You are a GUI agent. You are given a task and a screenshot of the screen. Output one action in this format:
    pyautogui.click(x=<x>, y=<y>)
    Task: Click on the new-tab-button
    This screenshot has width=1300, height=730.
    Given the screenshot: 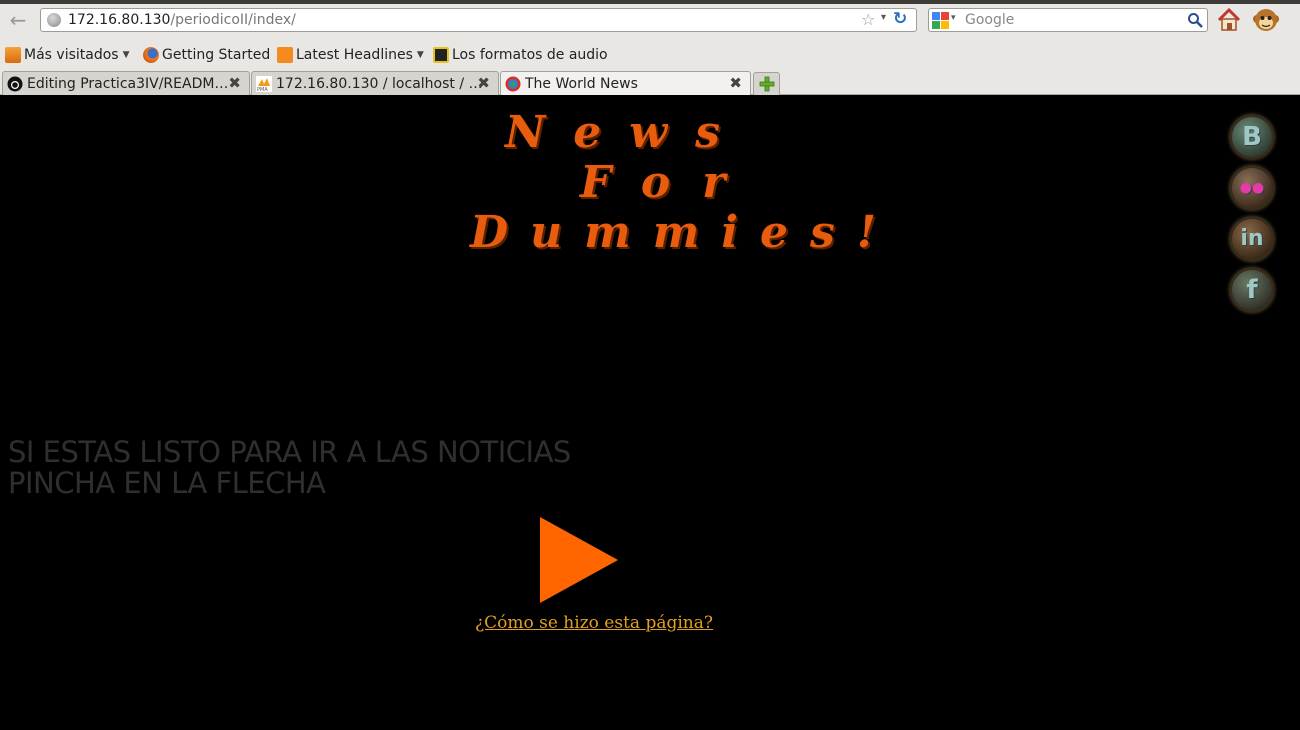 What is the action you would take?
    pyautogui.click(x=766, y=83)
    